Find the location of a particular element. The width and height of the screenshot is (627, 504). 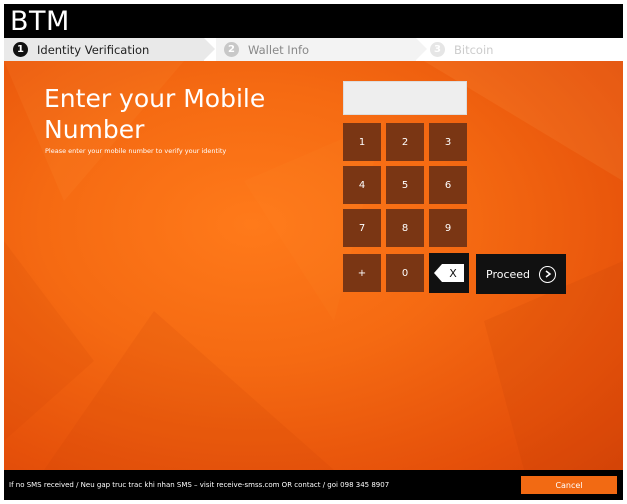

step-number-badge: 3 is located at coordinates (437, 49).